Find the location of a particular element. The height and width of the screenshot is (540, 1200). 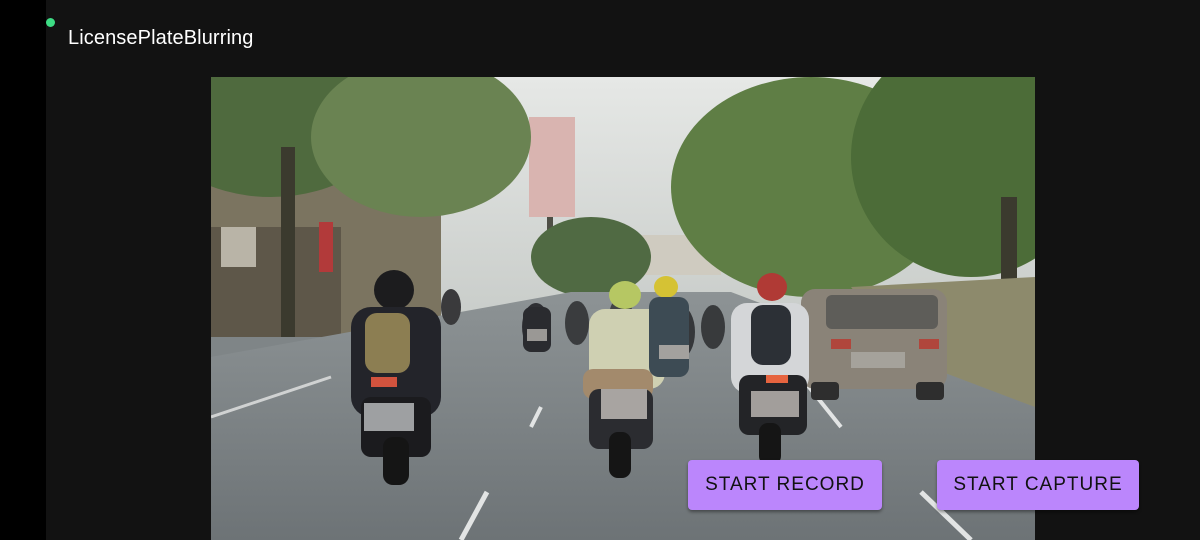

system-edge-bar is located at coordinates (23, 270).